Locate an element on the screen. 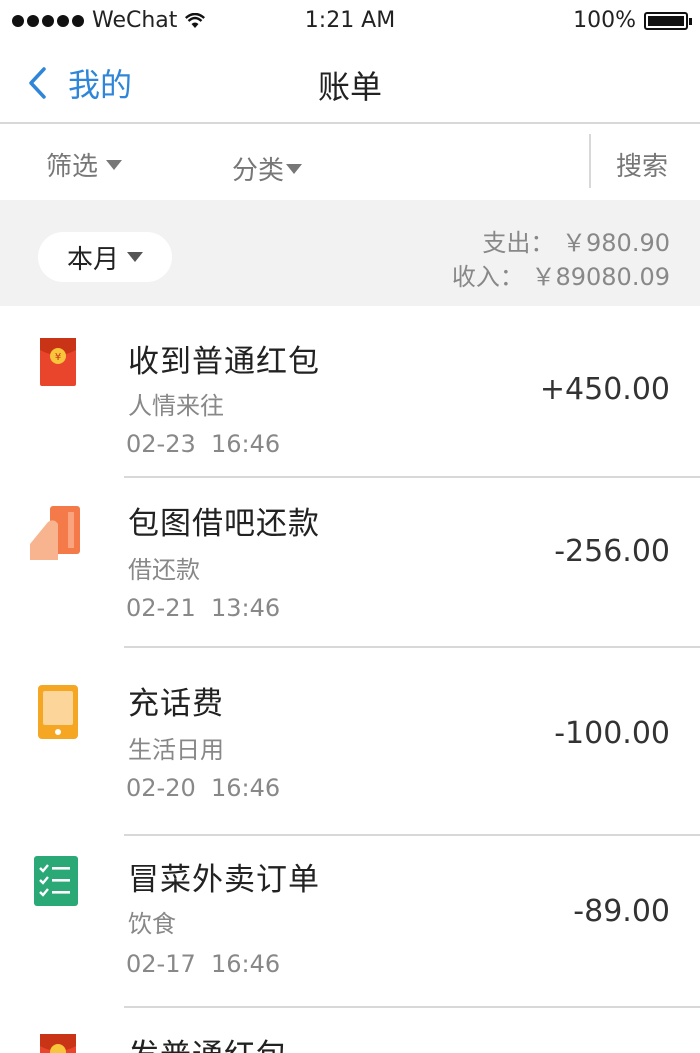 The image size is (700, 1053). filter-label: 筛选 is located at coordinates (72, 167).